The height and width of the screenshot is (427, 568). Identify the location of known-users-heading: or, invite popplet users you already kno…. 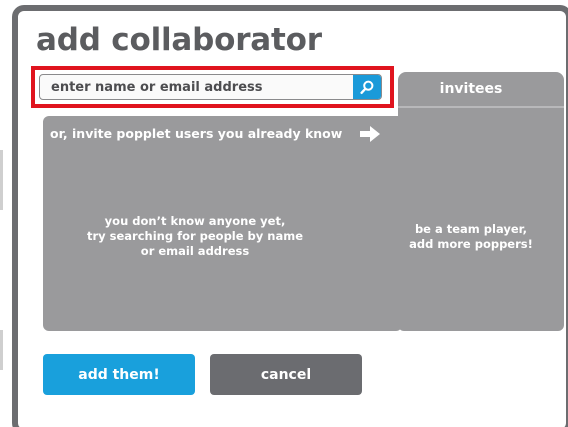
(196, 133).